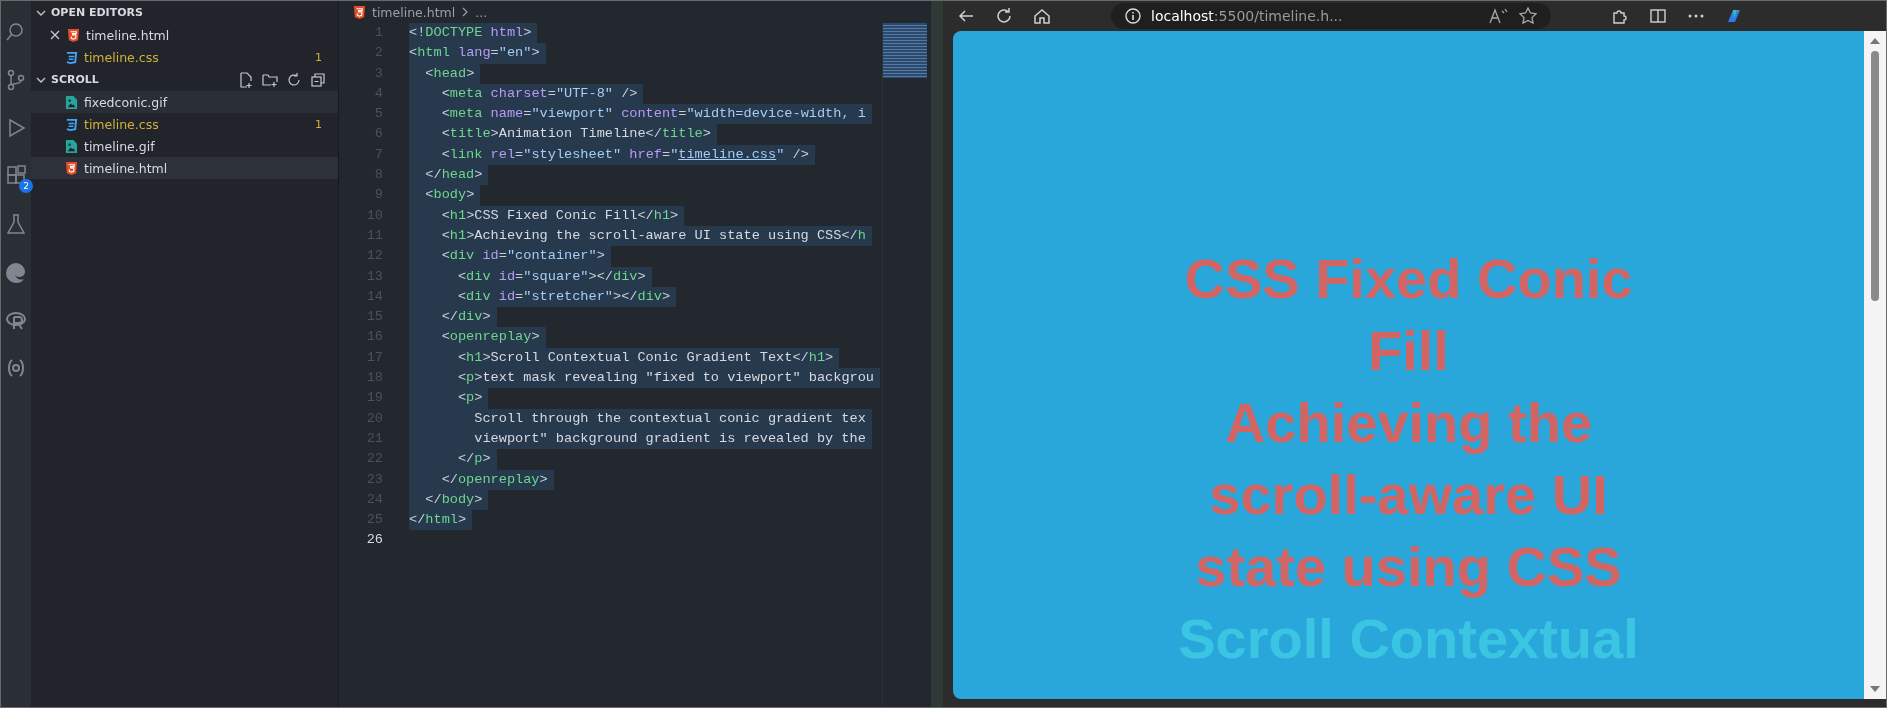 This screenshot has width=1887, height=708. I want to click on page-heading: CSS Fixed Conic Fill, so click(1408, 315).